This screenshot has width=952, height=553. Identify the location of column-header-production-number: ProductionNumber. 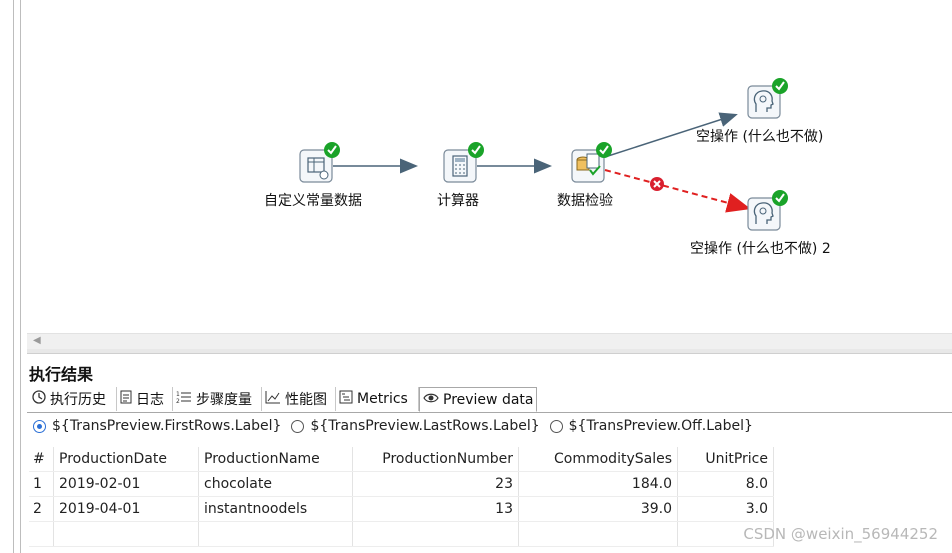
(435, 459).